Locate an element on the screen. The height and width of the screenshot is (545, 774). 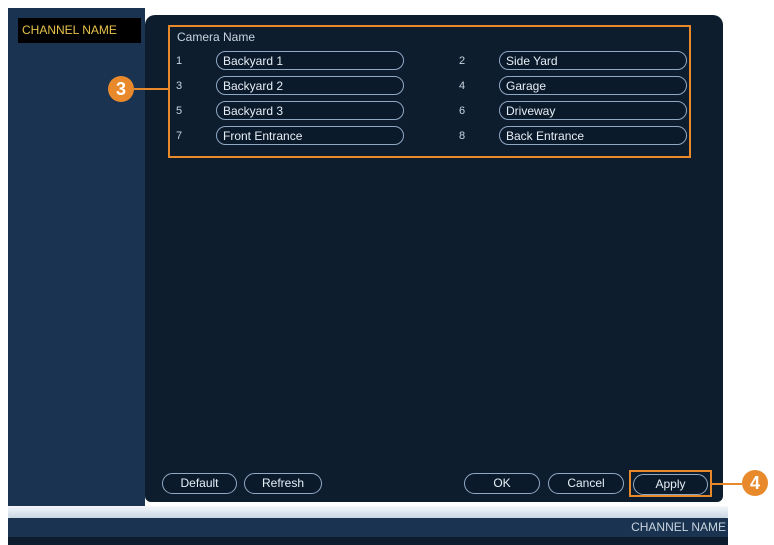
status-bar-highlight is located at coordinates (368, 512).